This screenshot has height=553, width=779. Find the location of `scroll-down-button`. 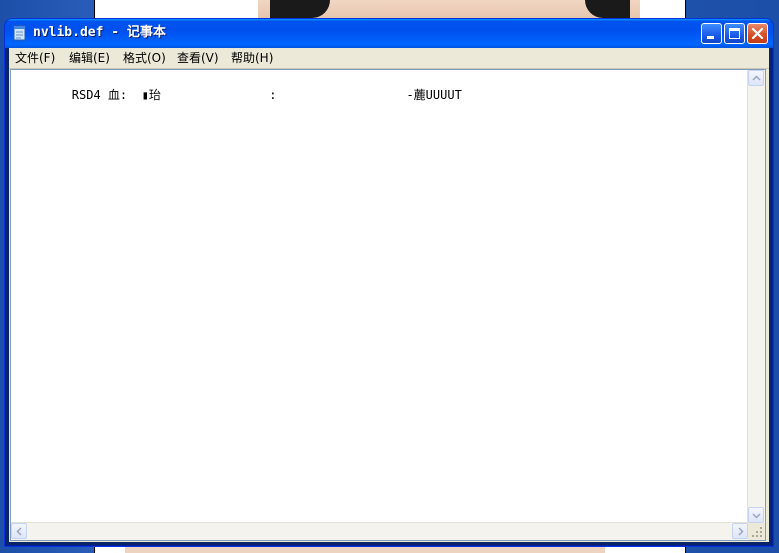

scroll-down-button is located at coordinates (756, 515).